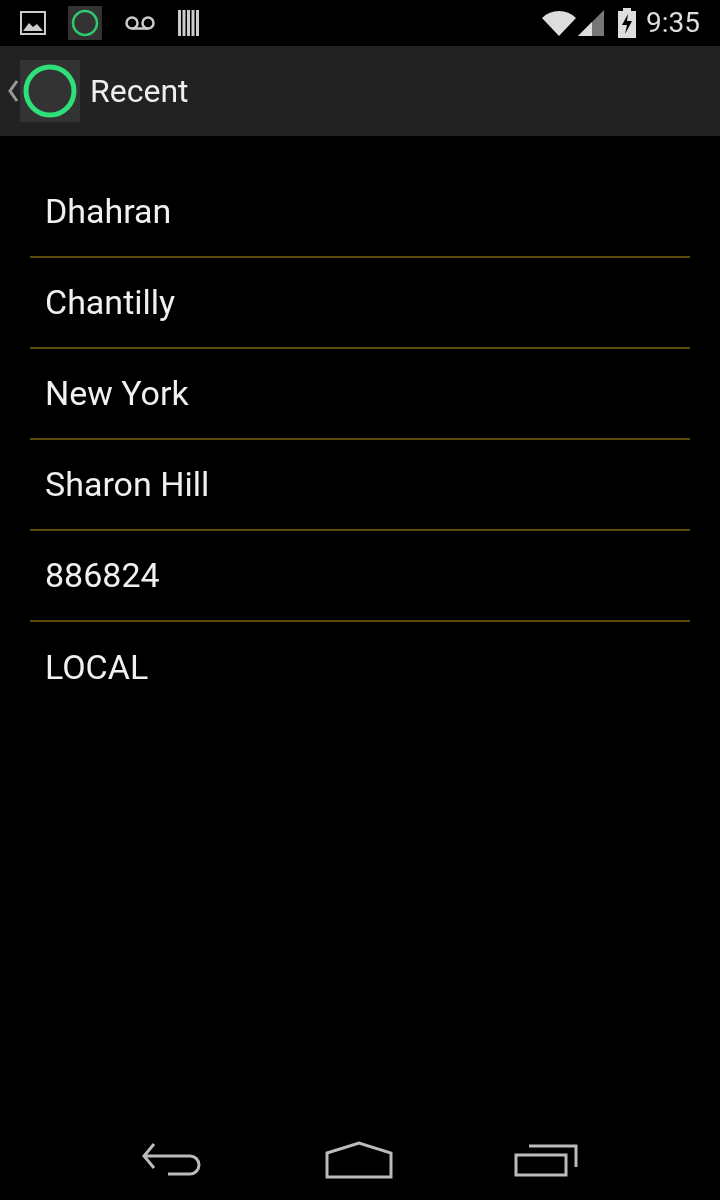 Image resolution: width=720 pixels, height=1200 pixels. What do you see at coordinates (547, 1159) in the screenshot?
I see `recent-apps-button` at bounding box center [547, 1159].